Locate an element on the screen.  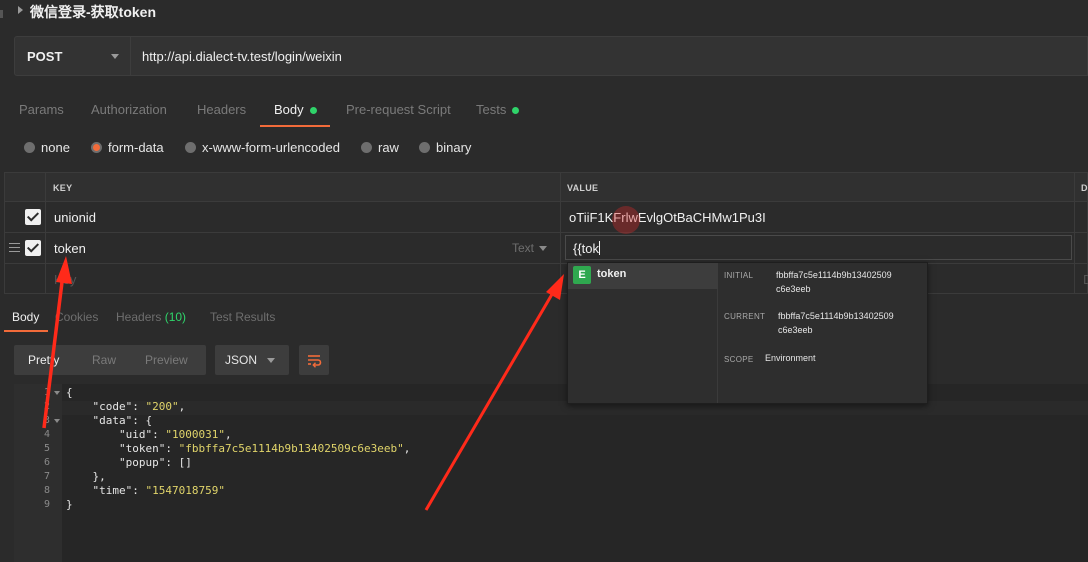
raw-button: Raw is located at coordinates (104, 360).